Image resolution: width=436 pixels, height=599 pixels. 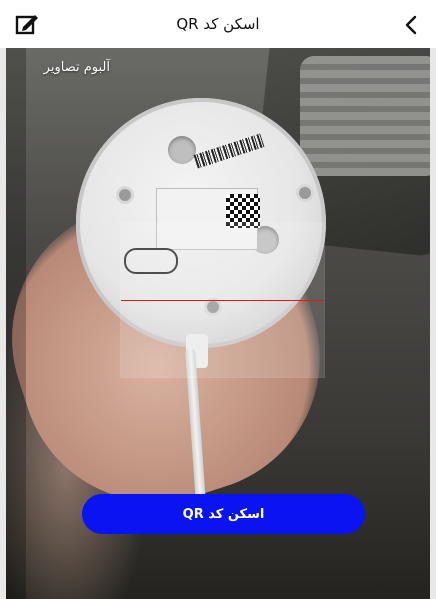 I want to click on page-title: اسکن کد QR, so click(x=218, y=24).